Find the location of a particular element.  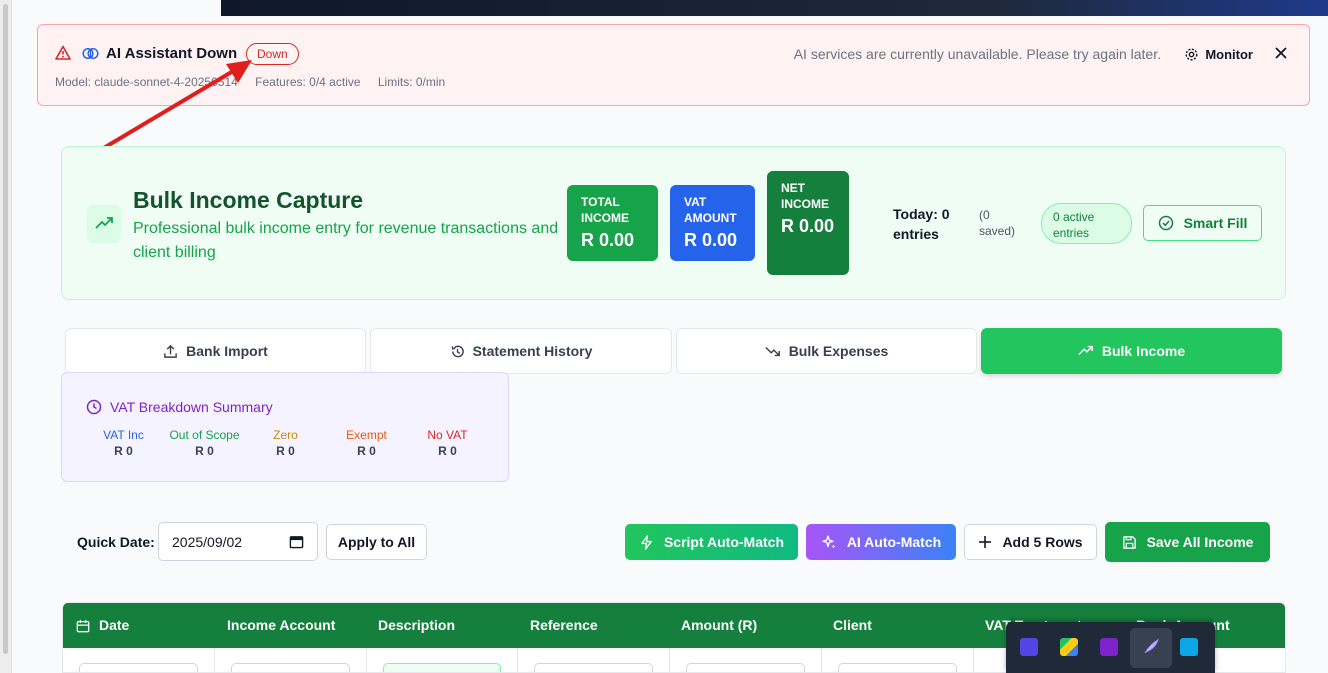

vat-item-label: Zero is located at coordinates (285, 435).